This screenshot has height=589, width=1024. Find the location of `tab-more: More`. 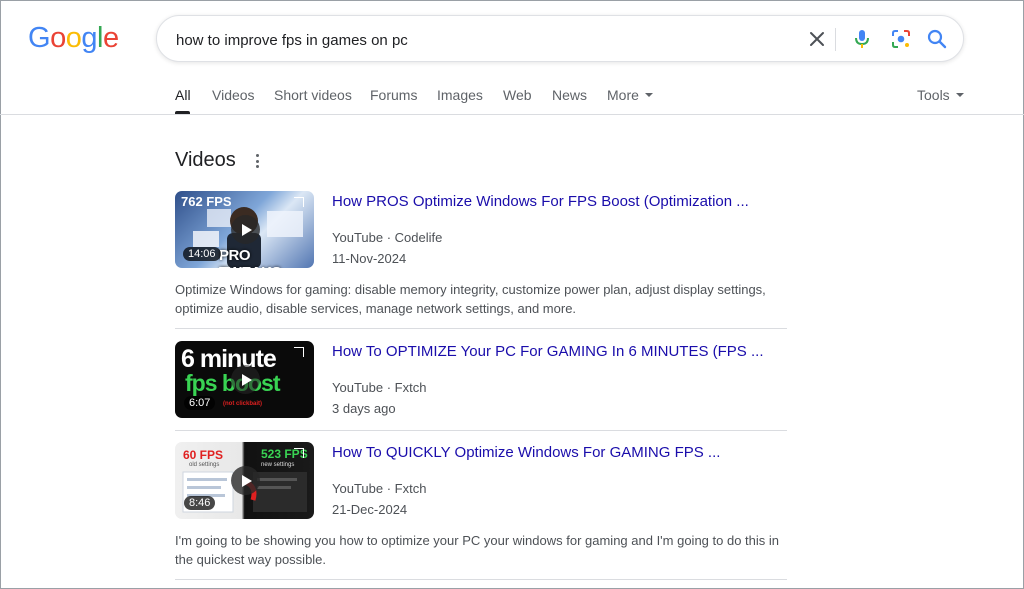

tab-more: More is located at coordinates (630, 95).